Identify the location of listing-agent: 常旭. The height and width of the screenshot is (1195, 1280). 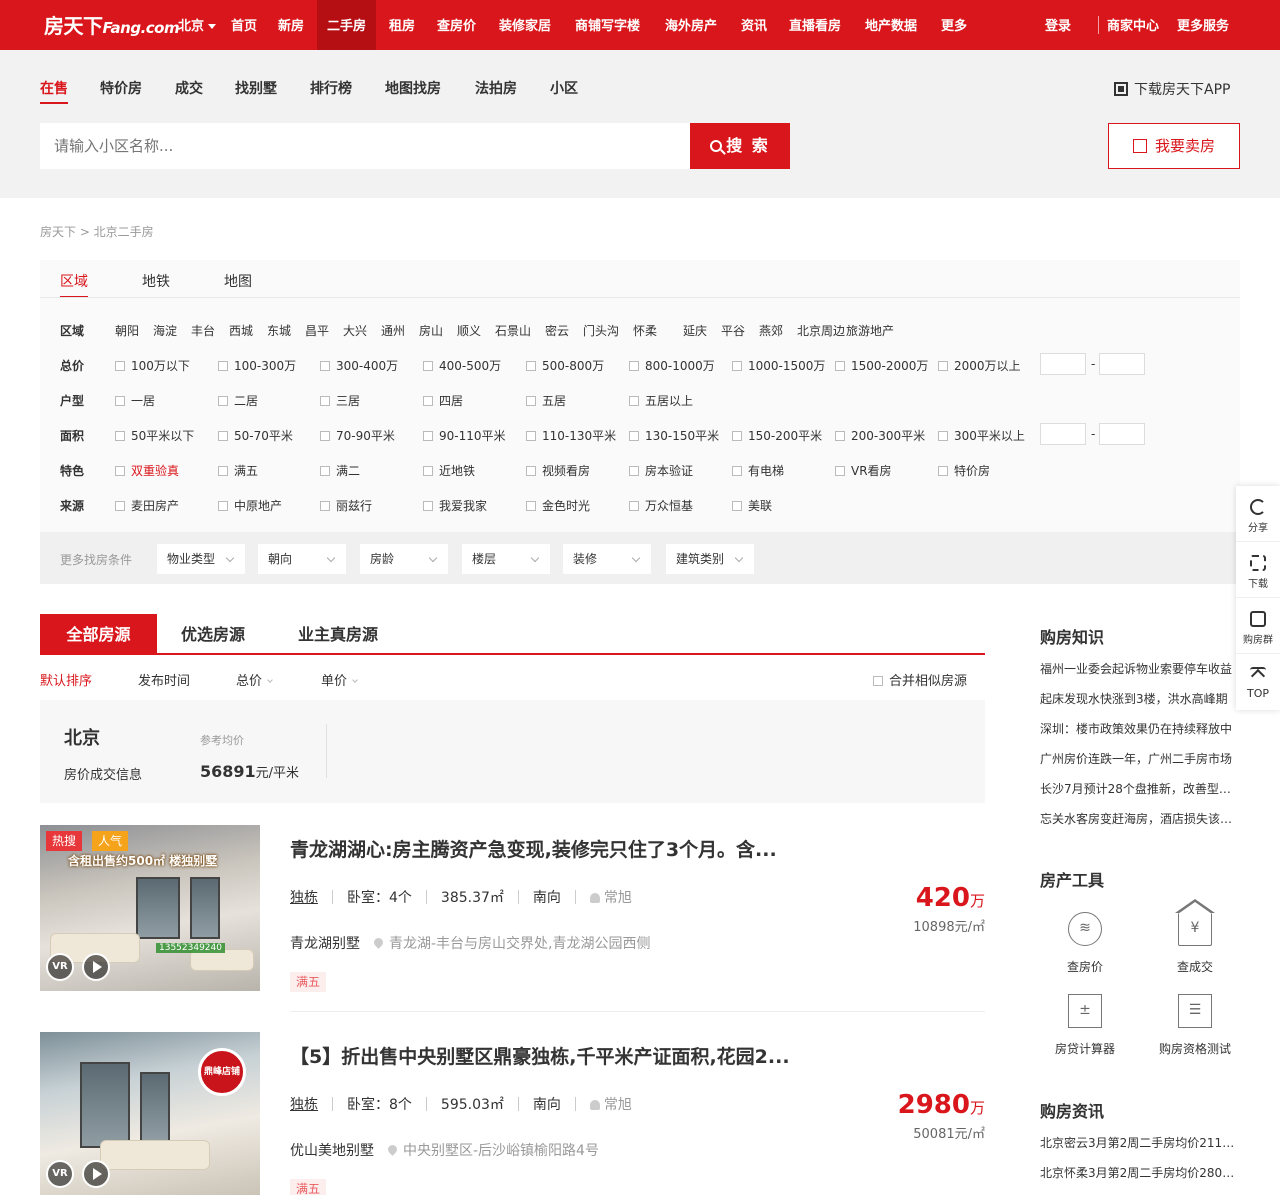
(610, 1104).